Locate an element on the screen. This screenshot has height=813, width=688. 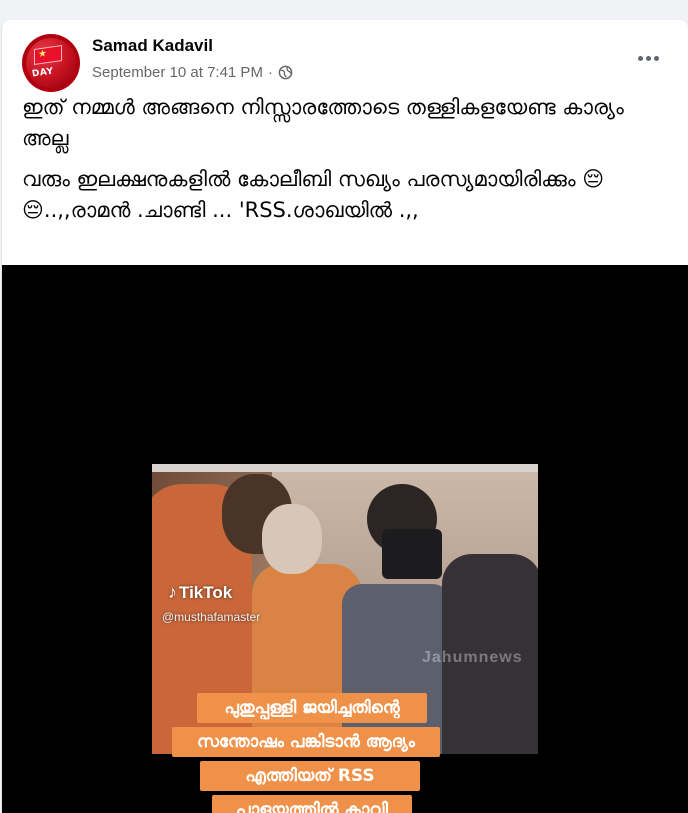
tiktok-icon: ♪ is located at coordinates (172, 592).